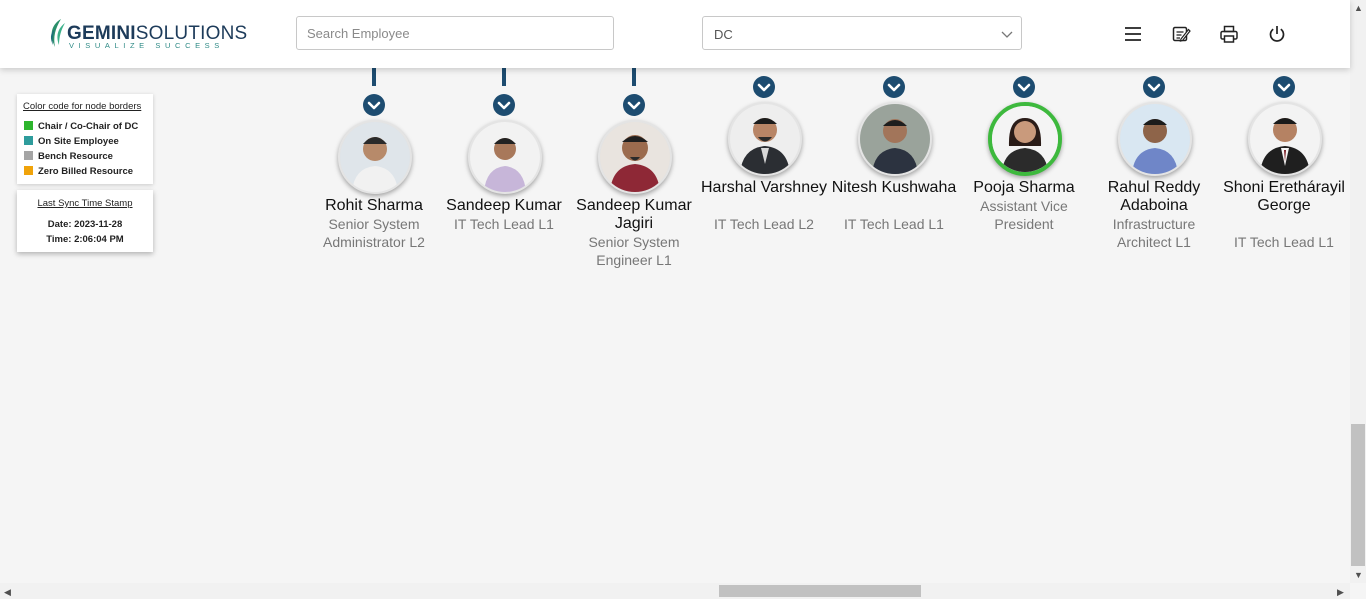  Describe the element at coordinates (1358, 575) in the screenshot. I see `scroll-down-icon: ▼` at that location.